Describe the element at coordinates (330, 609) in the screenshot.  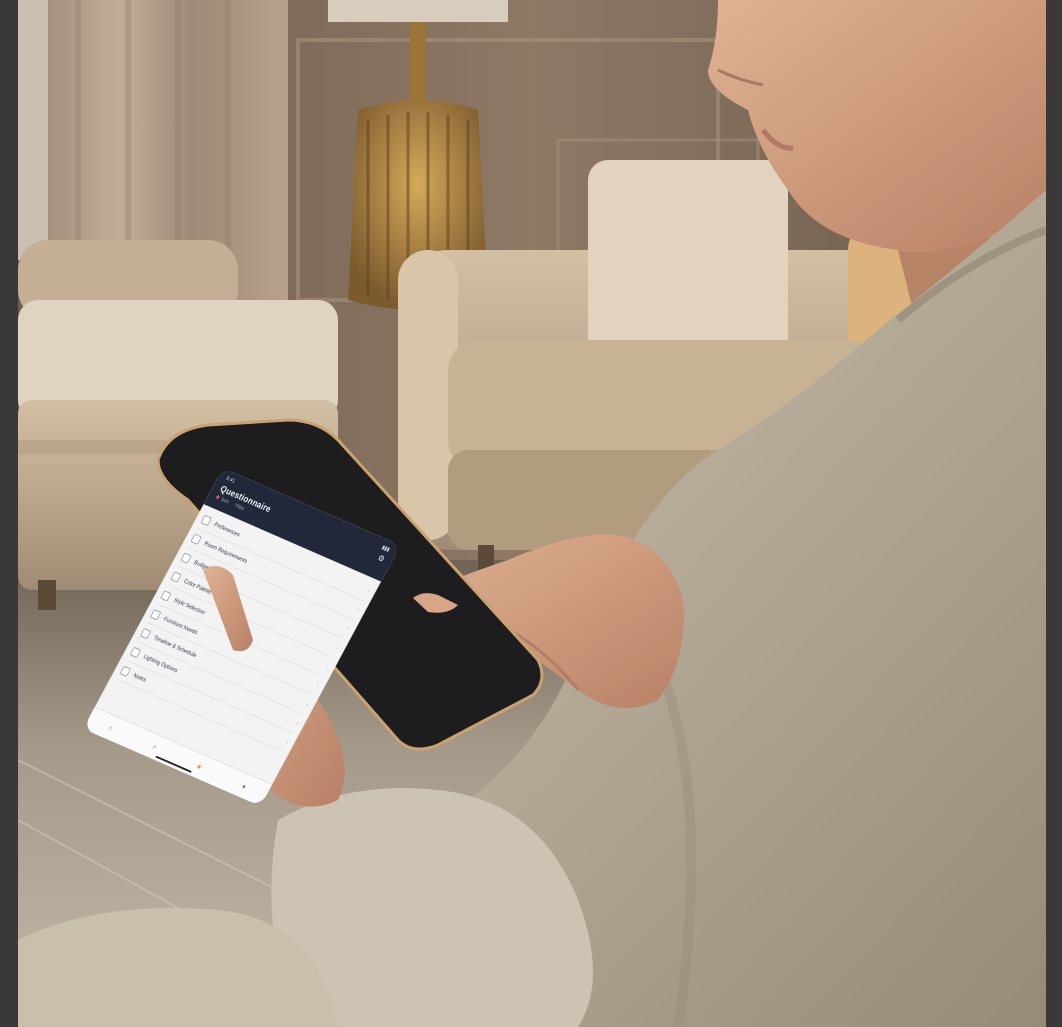
I see `fingers-overlay` at that location.